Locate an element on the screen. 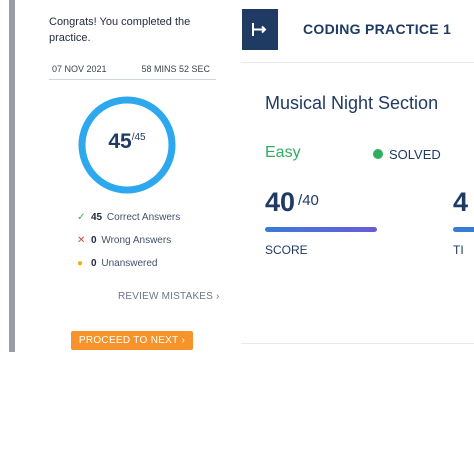 Image resolution: width=474 pixels, height=474 pixels. meta-row: 07 NOV 2021 58 MINS 52 SEC is located at coordinates (134, 72).